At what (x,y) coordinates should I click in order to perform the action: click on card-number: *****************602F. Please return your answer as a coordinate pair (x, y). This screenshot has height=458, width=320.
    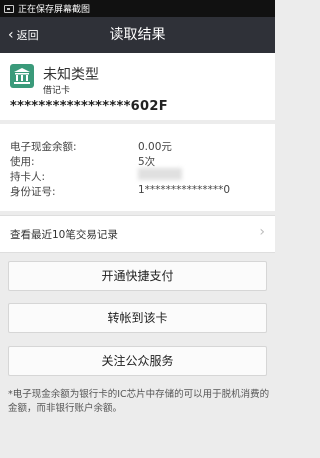
    Looking at the image, I should click on (89, 106).